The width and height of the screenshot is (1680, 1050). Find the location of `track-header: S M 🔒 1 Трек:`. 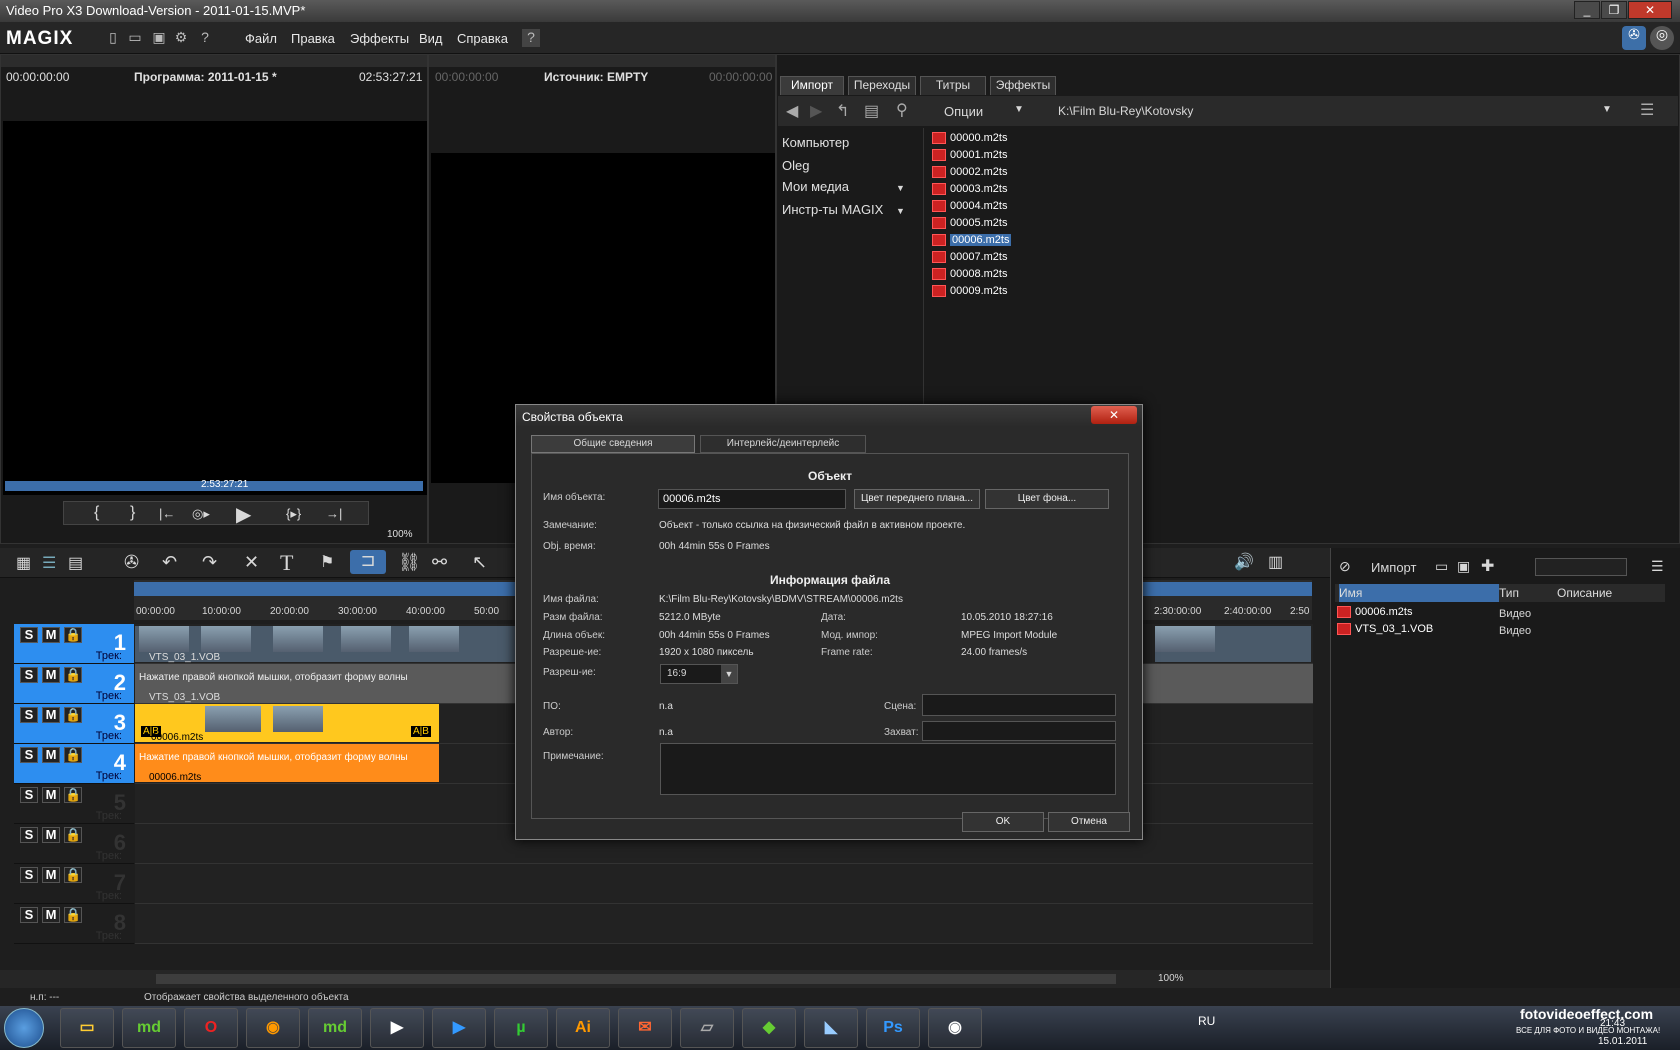

track-header: S M 🔒 1 Трек: is located at coordinates (74, 644).